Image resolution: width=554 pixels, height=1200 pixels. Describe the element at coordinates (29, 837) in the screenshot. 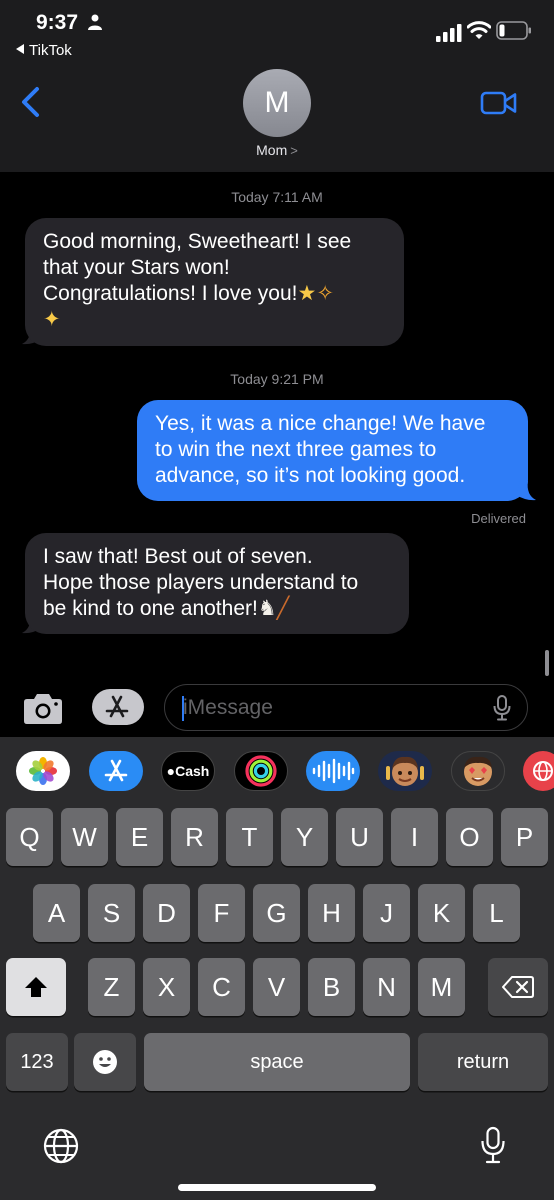

I see `key-q: Q` at that location.